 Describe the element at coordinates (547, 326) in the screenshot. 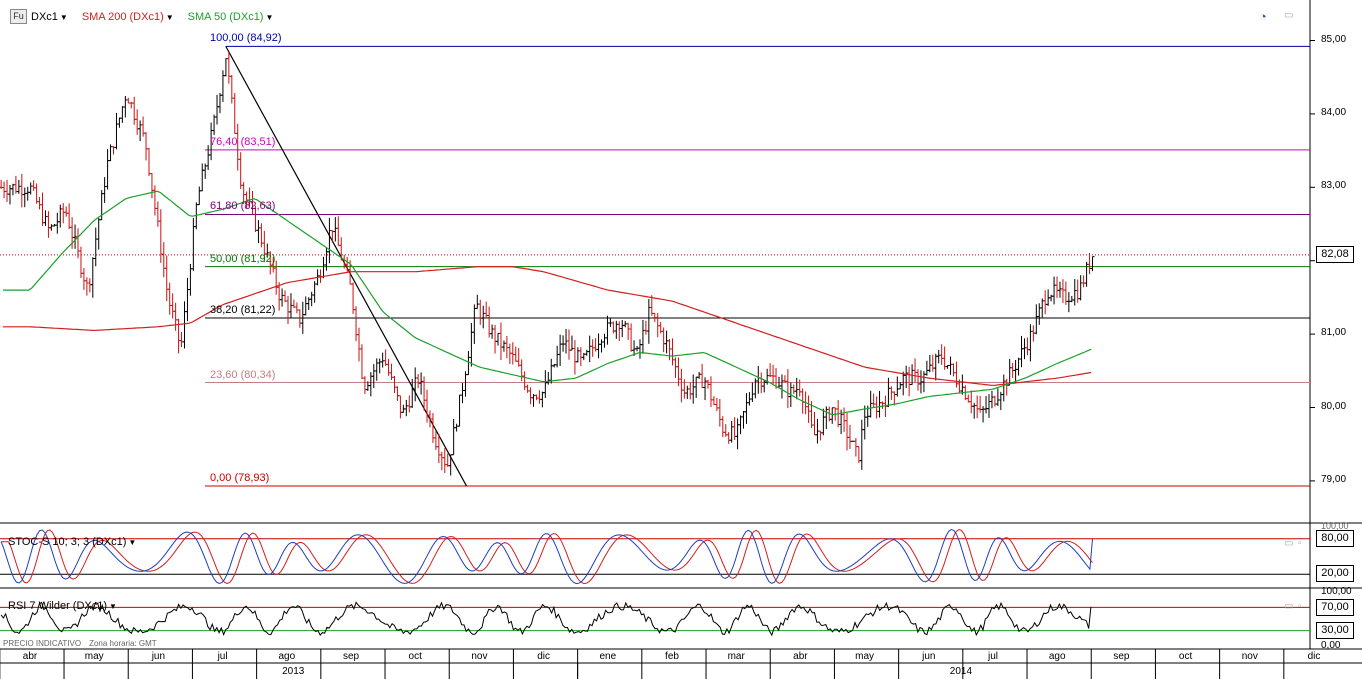

I see `sma200-line` at that location.